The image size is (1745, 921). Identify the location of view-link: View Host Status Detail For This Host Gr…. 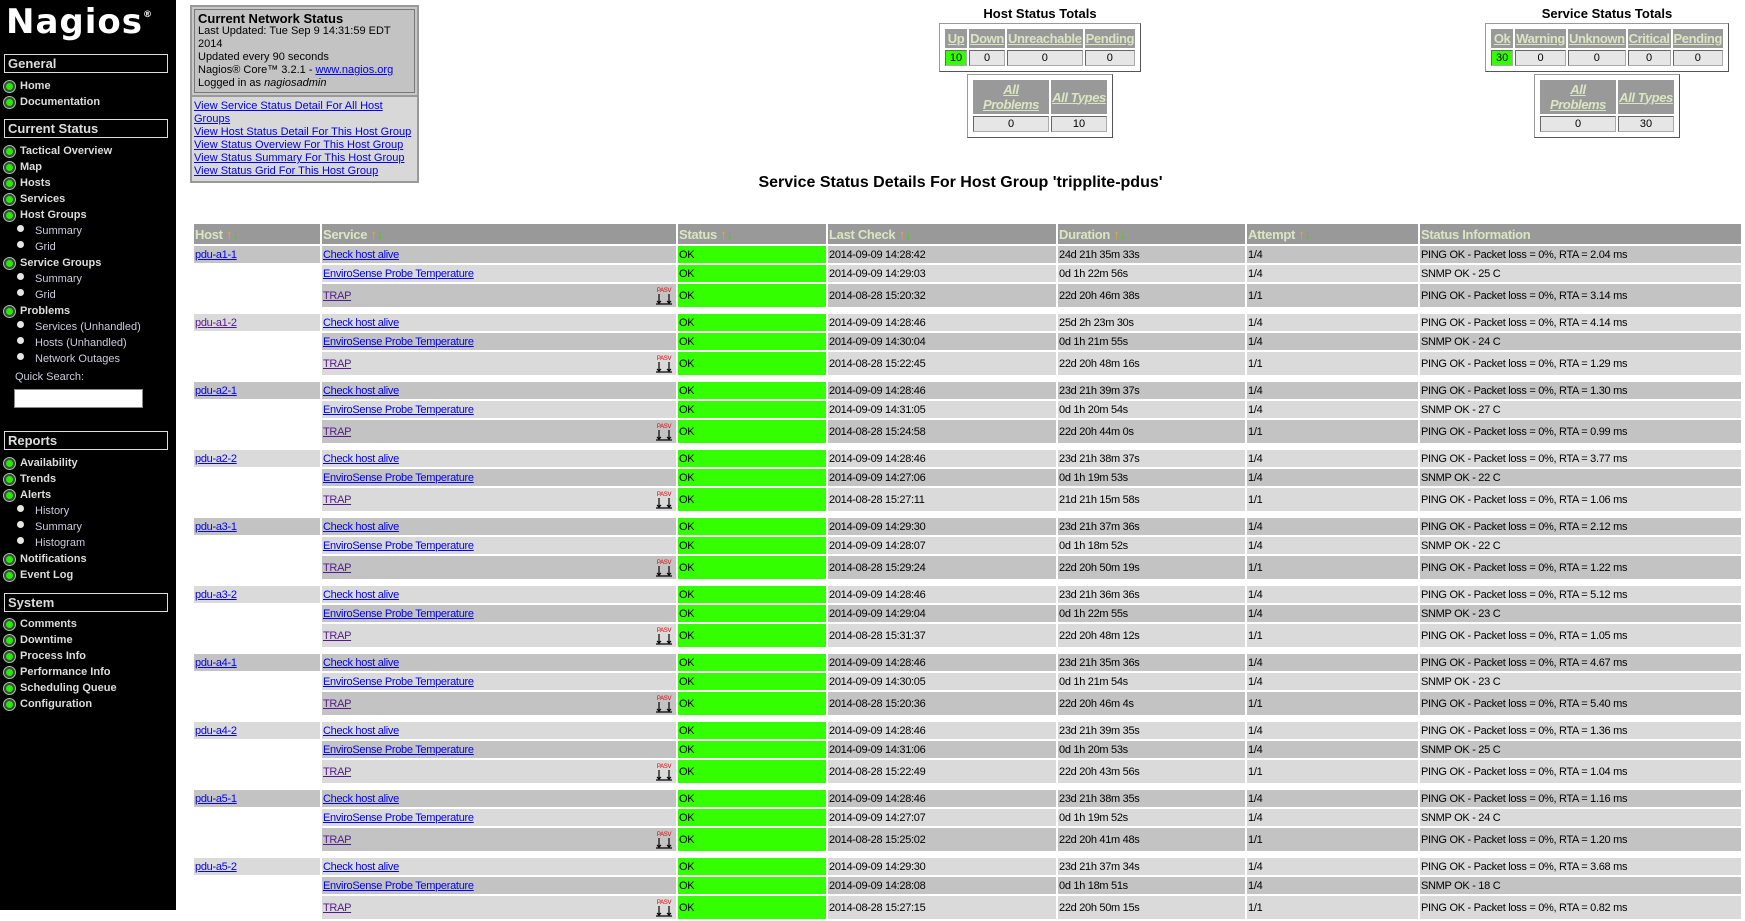
(302, 132).